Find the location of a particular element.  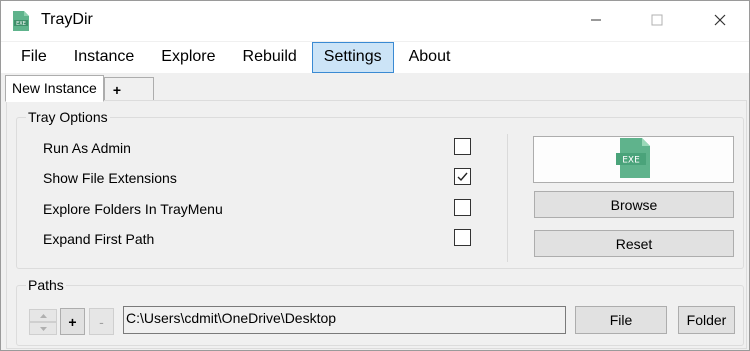

close-icon is located at coordinates (720, 21).